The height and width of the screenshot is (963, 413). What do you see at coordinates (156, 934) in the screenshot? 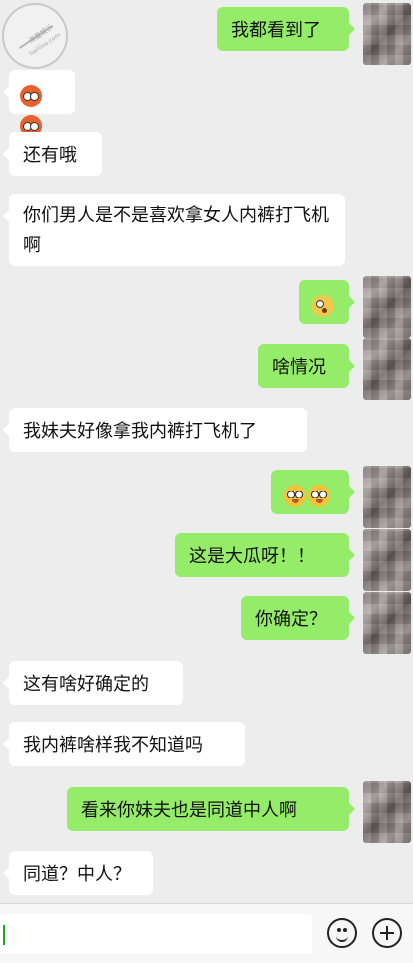
I see `message-input` at bounding box center [156, 934].